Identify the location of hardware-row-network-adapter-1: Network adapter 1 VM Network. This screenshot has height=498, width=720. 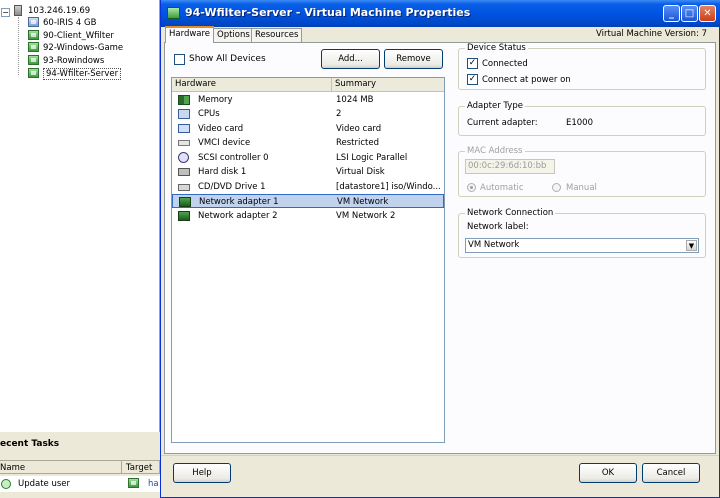
(308, 201).